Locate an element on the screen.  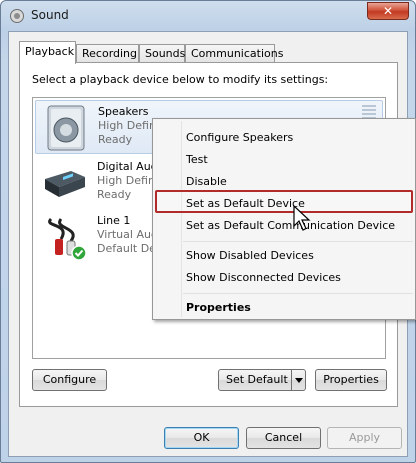
cancel-button: Cancel is located at coordinates (283, 438).